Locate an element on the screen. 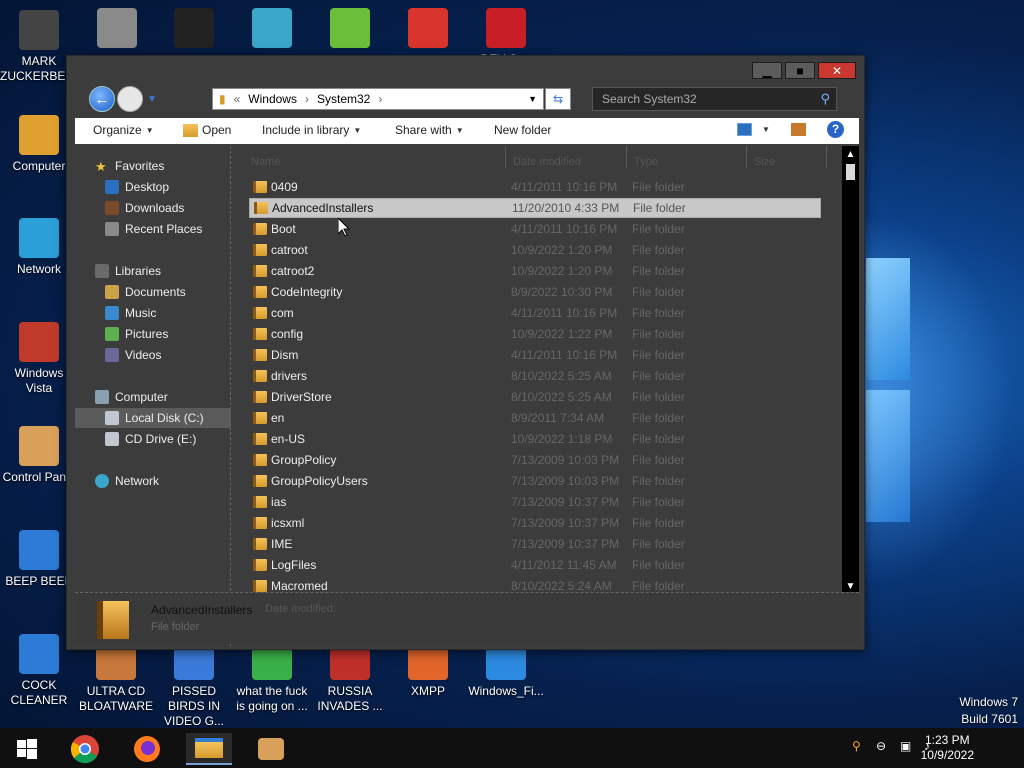 Image resolution: width=1024 pixels, height=768 pixels. taskbar-clock: 1:23 PM 10/9/2022 is located at coordinates (947, 748).